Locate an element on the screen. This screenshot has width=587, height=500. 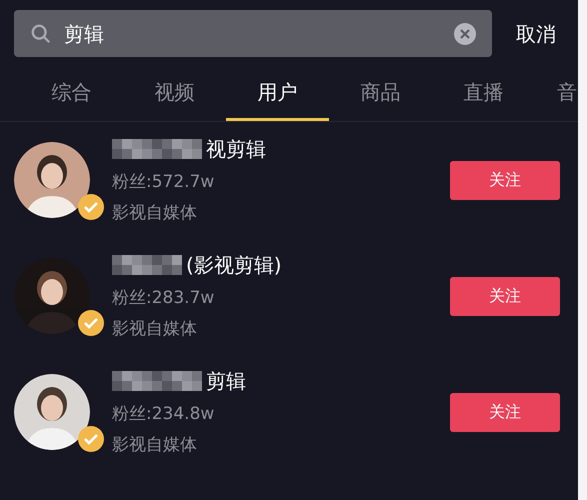
tab: 用户 is located at coordinates (277, 99).